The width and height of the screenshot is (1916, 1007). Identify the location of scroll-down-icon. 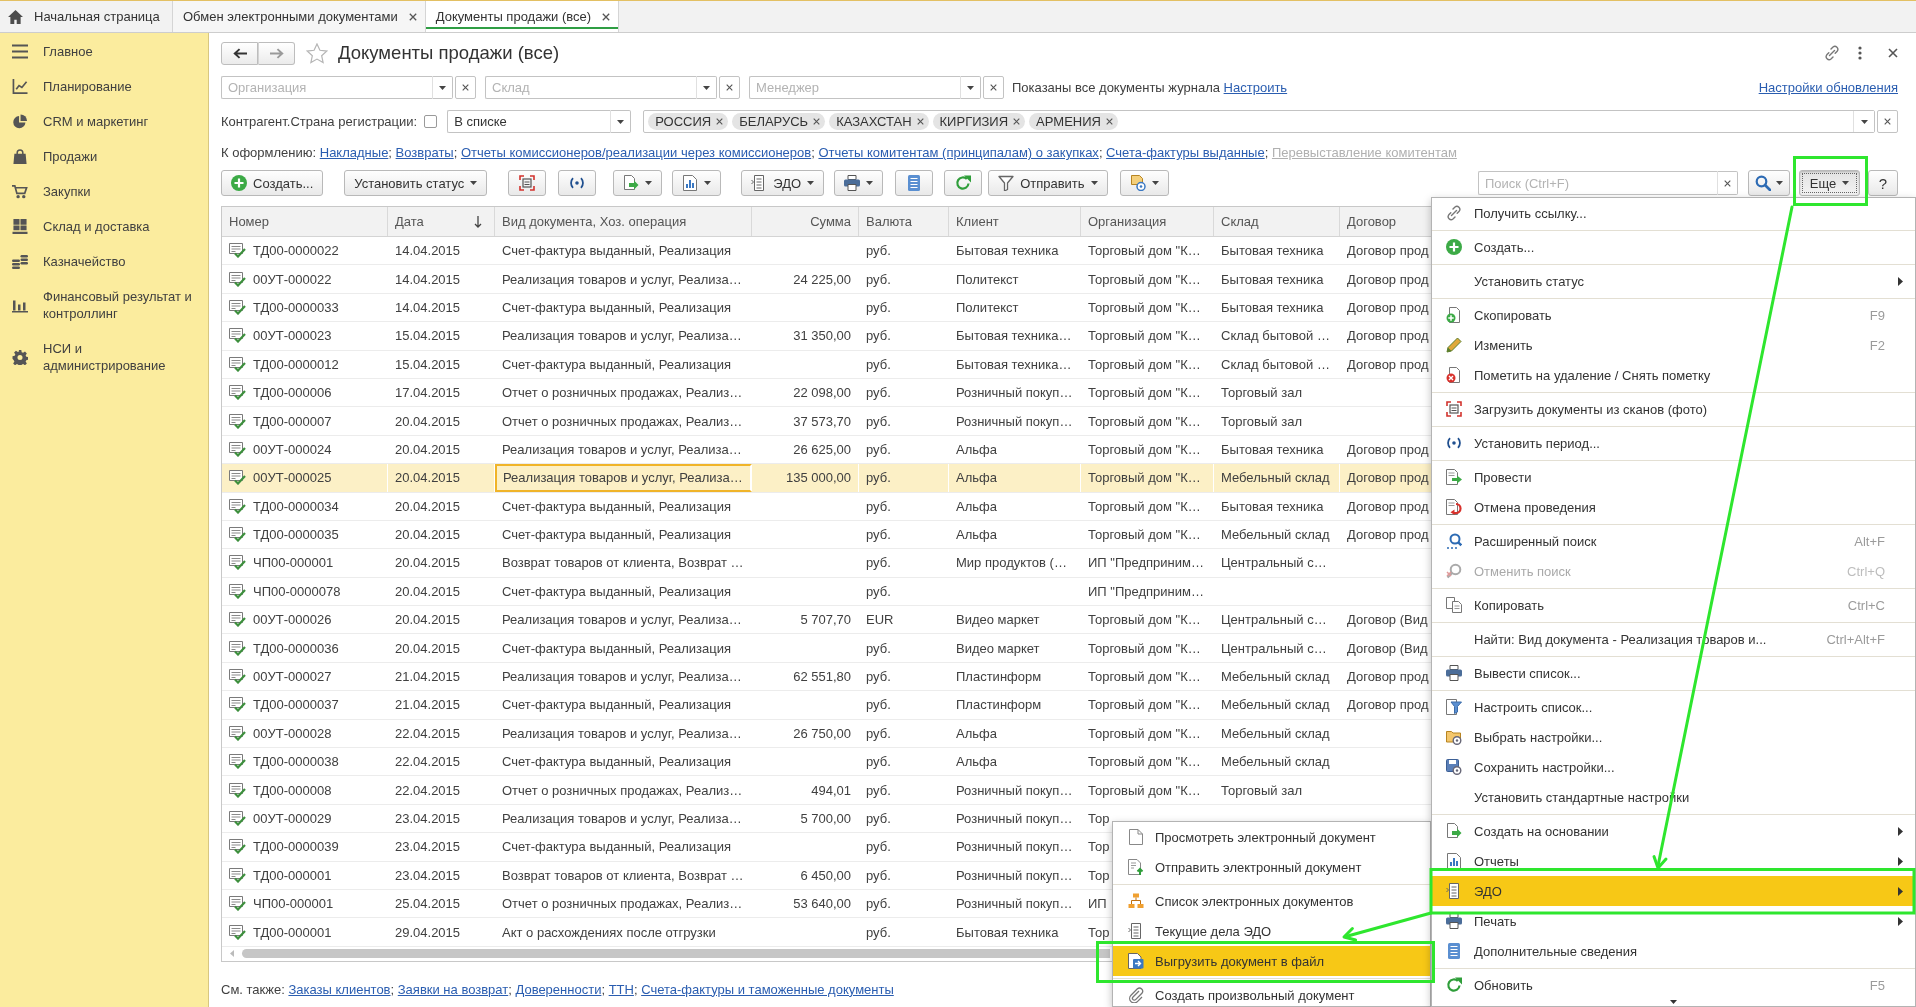
(1673, 1002).